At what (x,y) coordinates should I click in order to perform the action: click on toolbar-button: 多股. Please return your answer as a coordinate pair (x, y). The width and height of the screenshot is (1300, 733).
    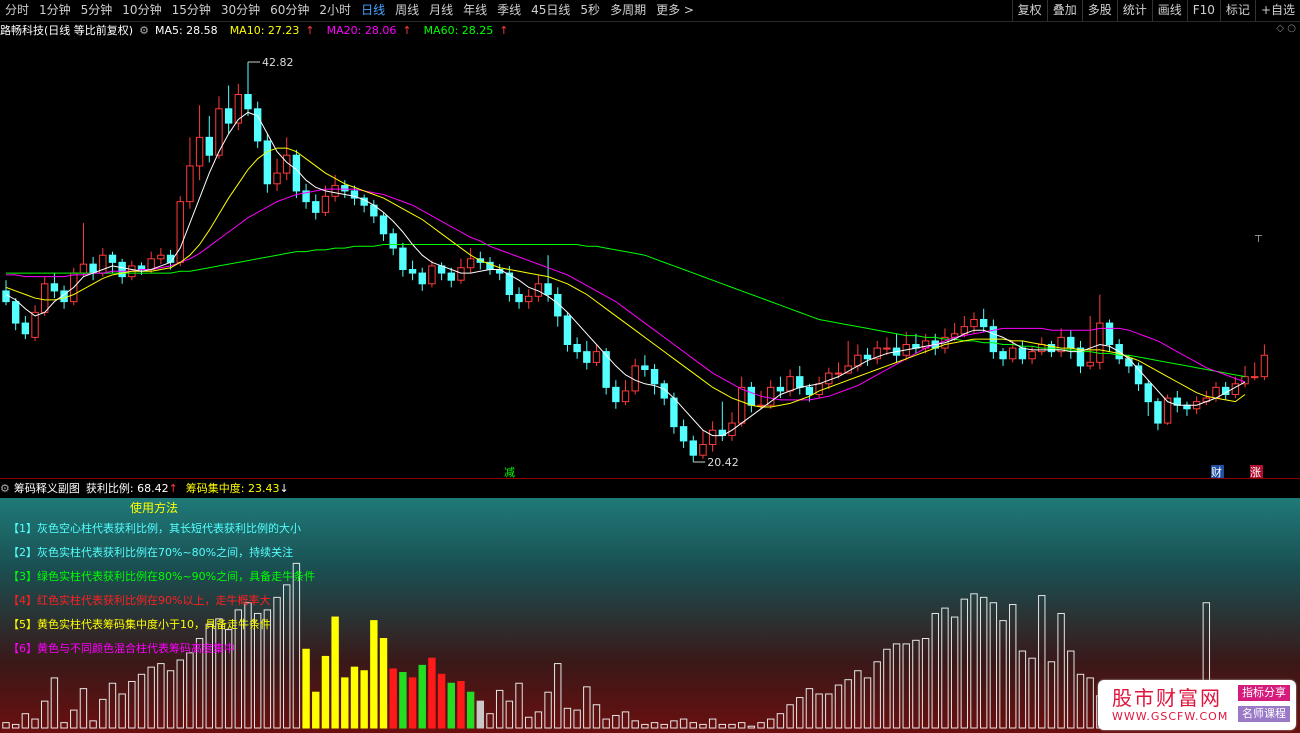
    Looking at the image, I should click on (1099, 10).